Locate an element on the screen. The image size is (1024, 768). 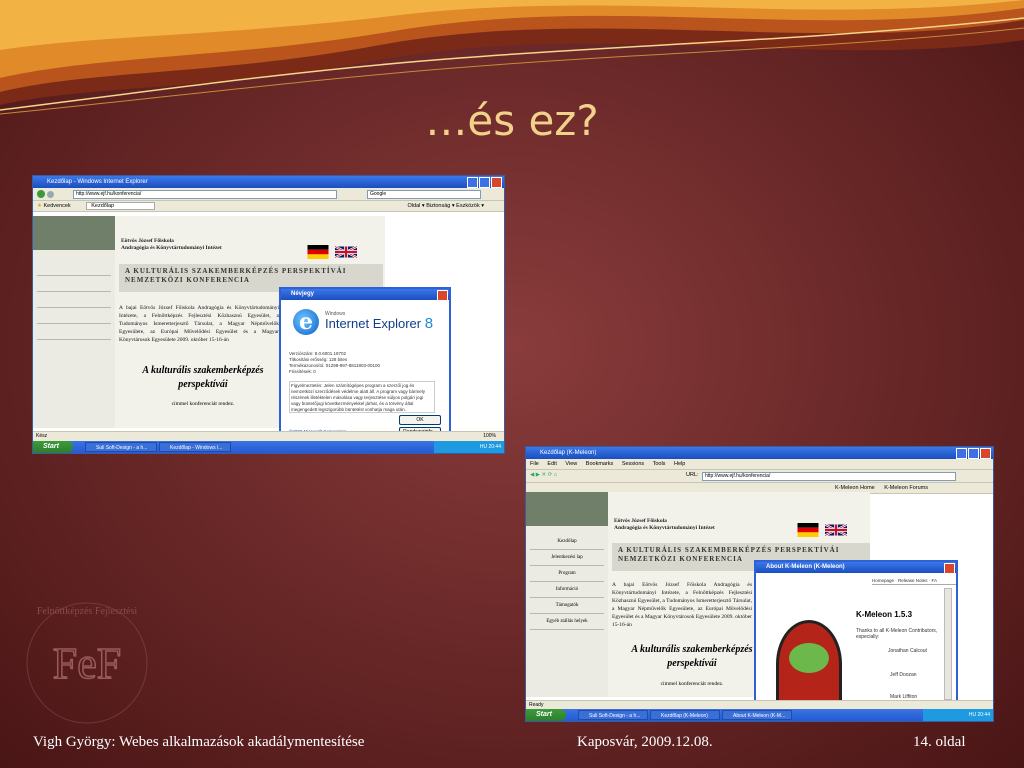
institute-name: Andragógia és Könyvtártudományi Intézet is located at coordinates (664, 528).